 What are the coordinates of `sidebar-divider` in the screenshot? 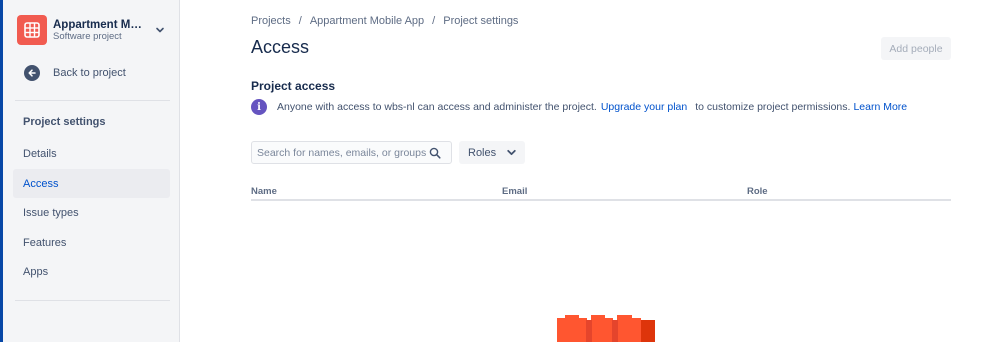 It's located at (92, 100).